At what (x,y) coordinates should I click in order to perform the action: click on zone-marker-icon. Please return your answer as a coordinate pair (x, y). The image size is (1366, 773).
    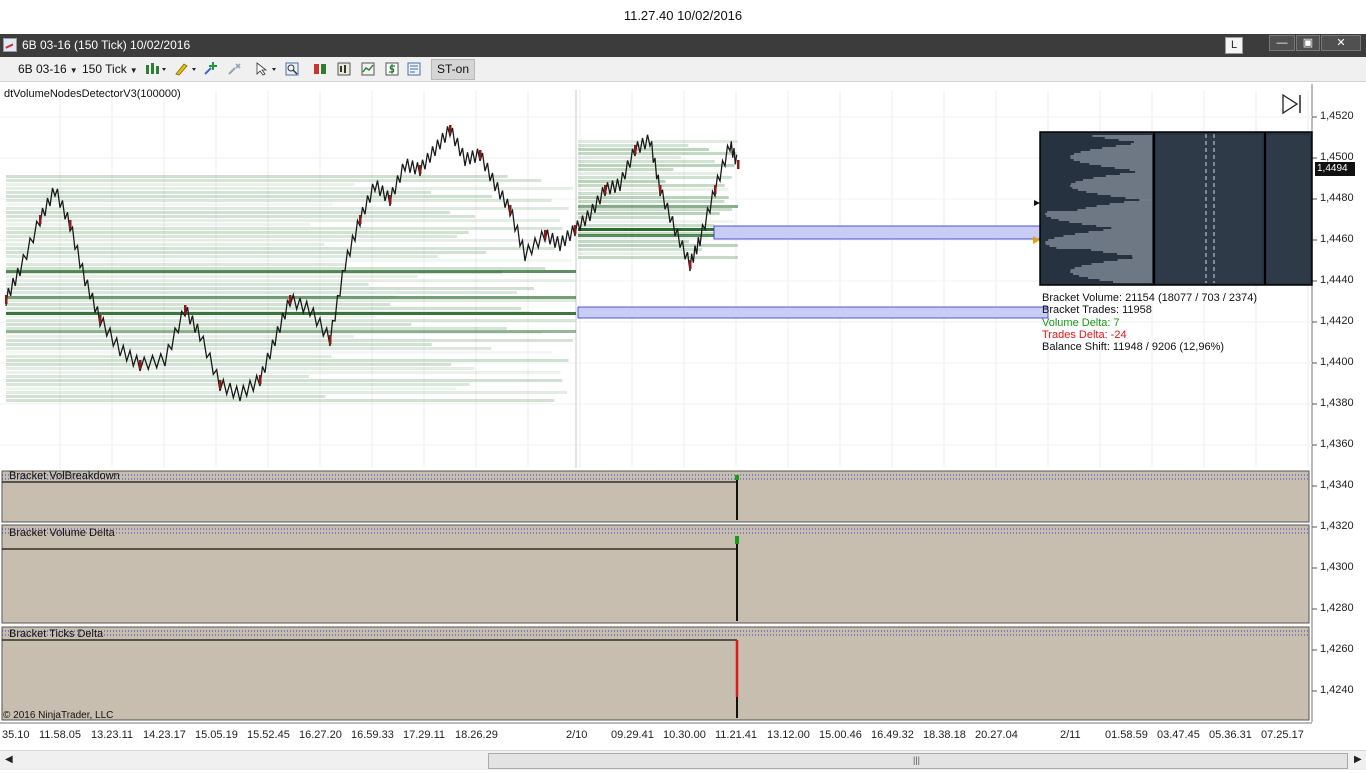
    Looking at the image, I should click on (1037, 203).